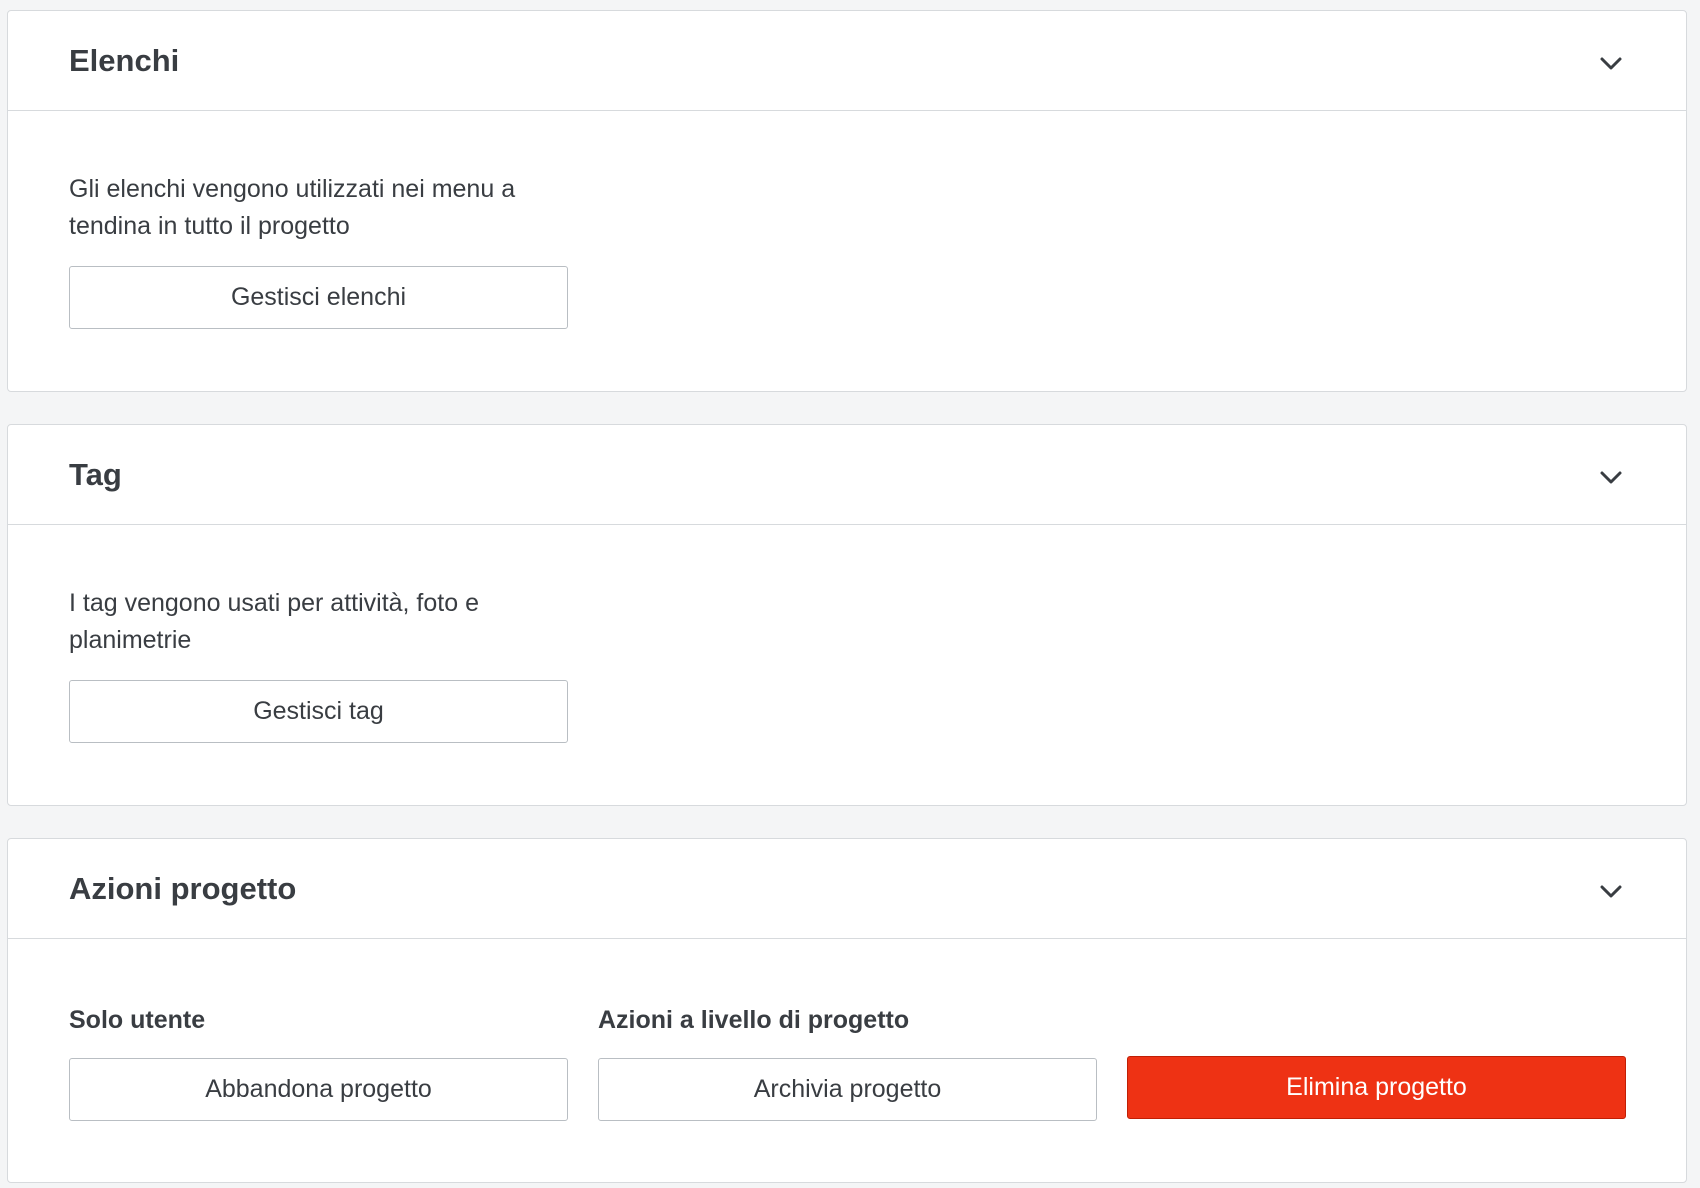  I want to click on delete-project-button: Elimina progetto, so click(1376, 1087).